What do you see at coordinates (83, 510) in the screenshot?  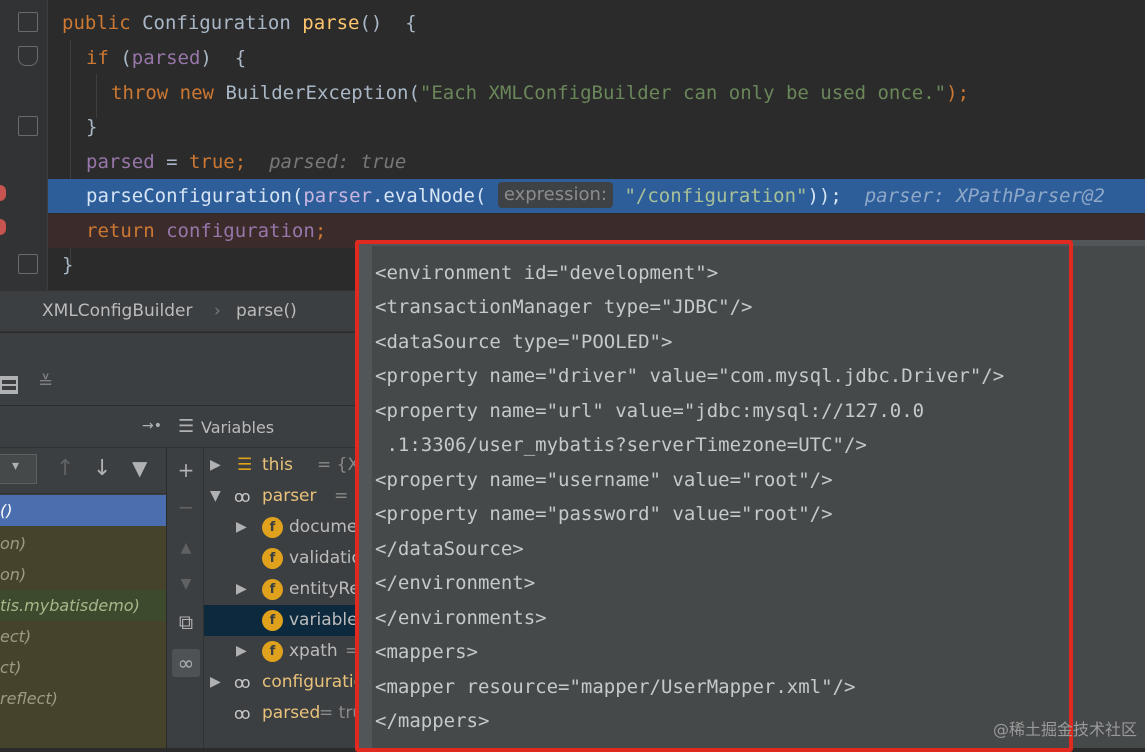 I see `frame-item: ()` at bounding box center [83, 510].